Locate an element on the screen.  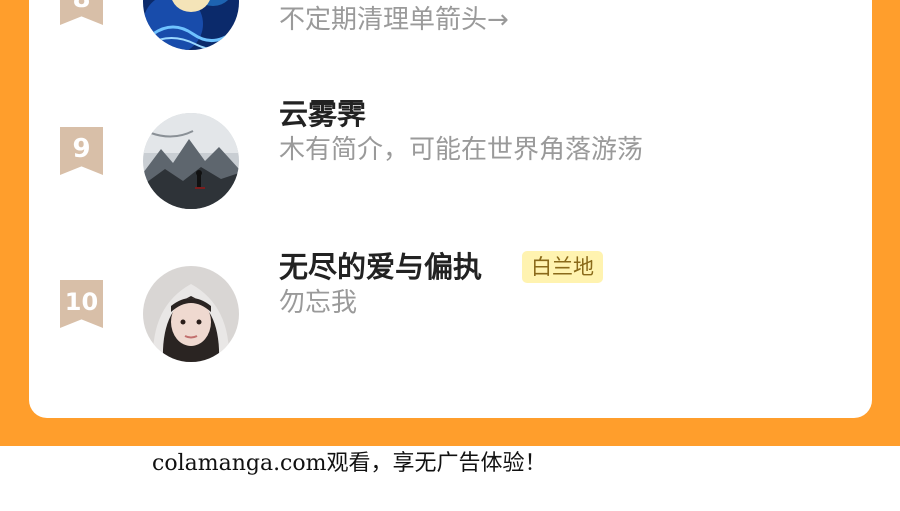
rank-badge: 8 is located at coordinates (81, 12).